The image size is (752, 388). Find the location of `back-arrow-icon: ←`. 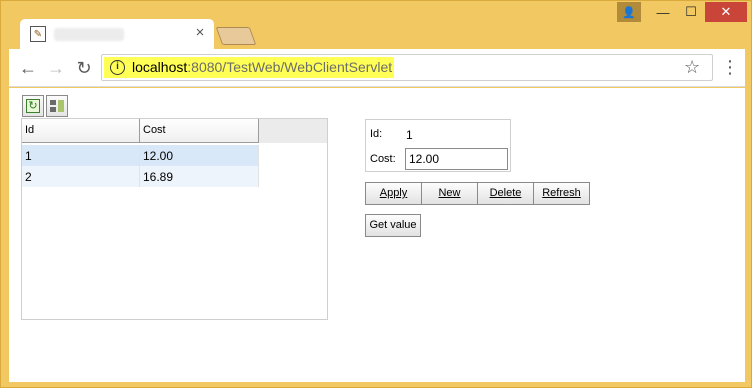

back-arrow-icon: ← is located at coordinates (28, 68).